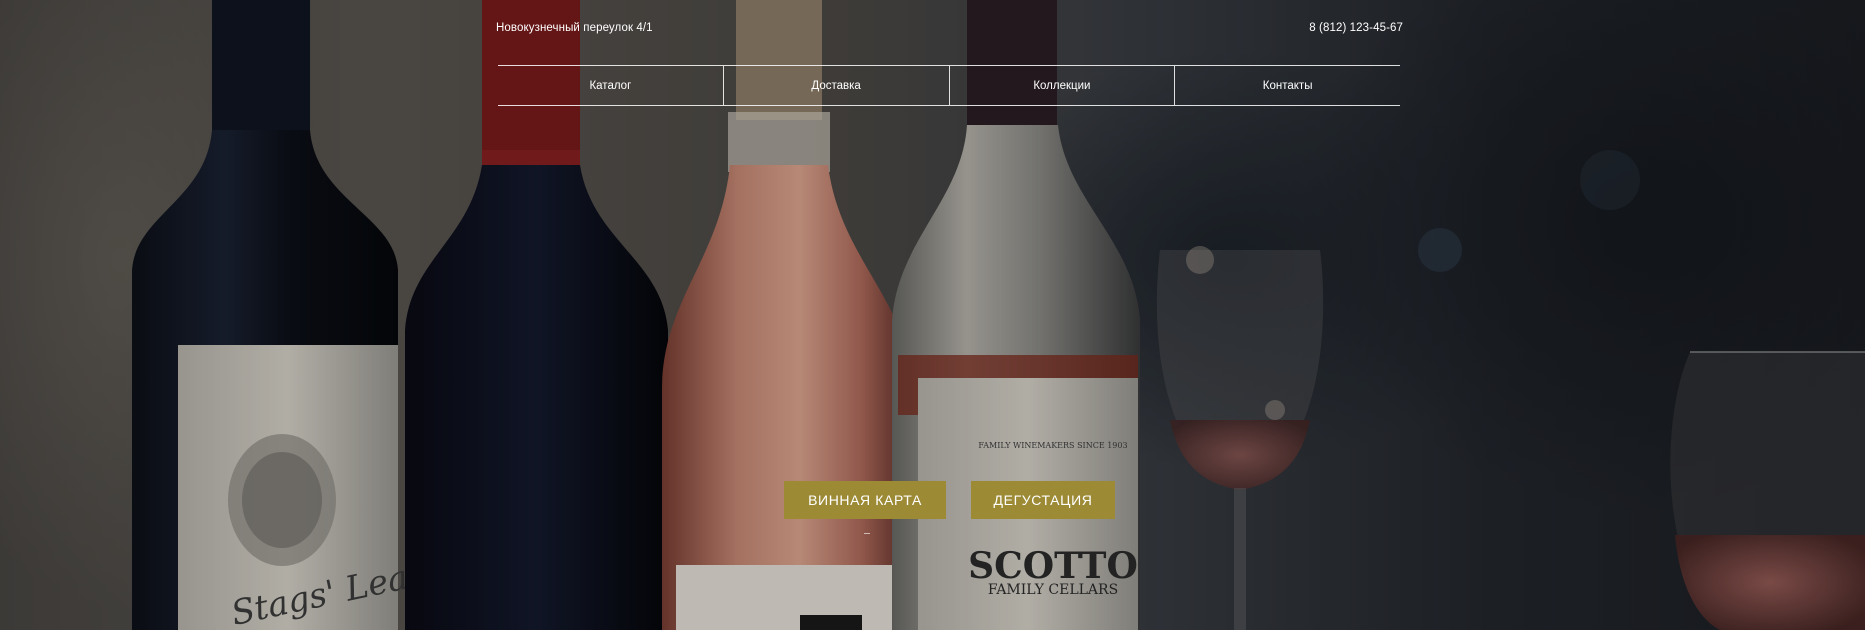 The height and width of the screenshot is (630, 1865). Describe the element at coordinates (1043, 500) in the screenshot. I see `tasting-button: ДЕГУСТАЦИЯ` at that location.